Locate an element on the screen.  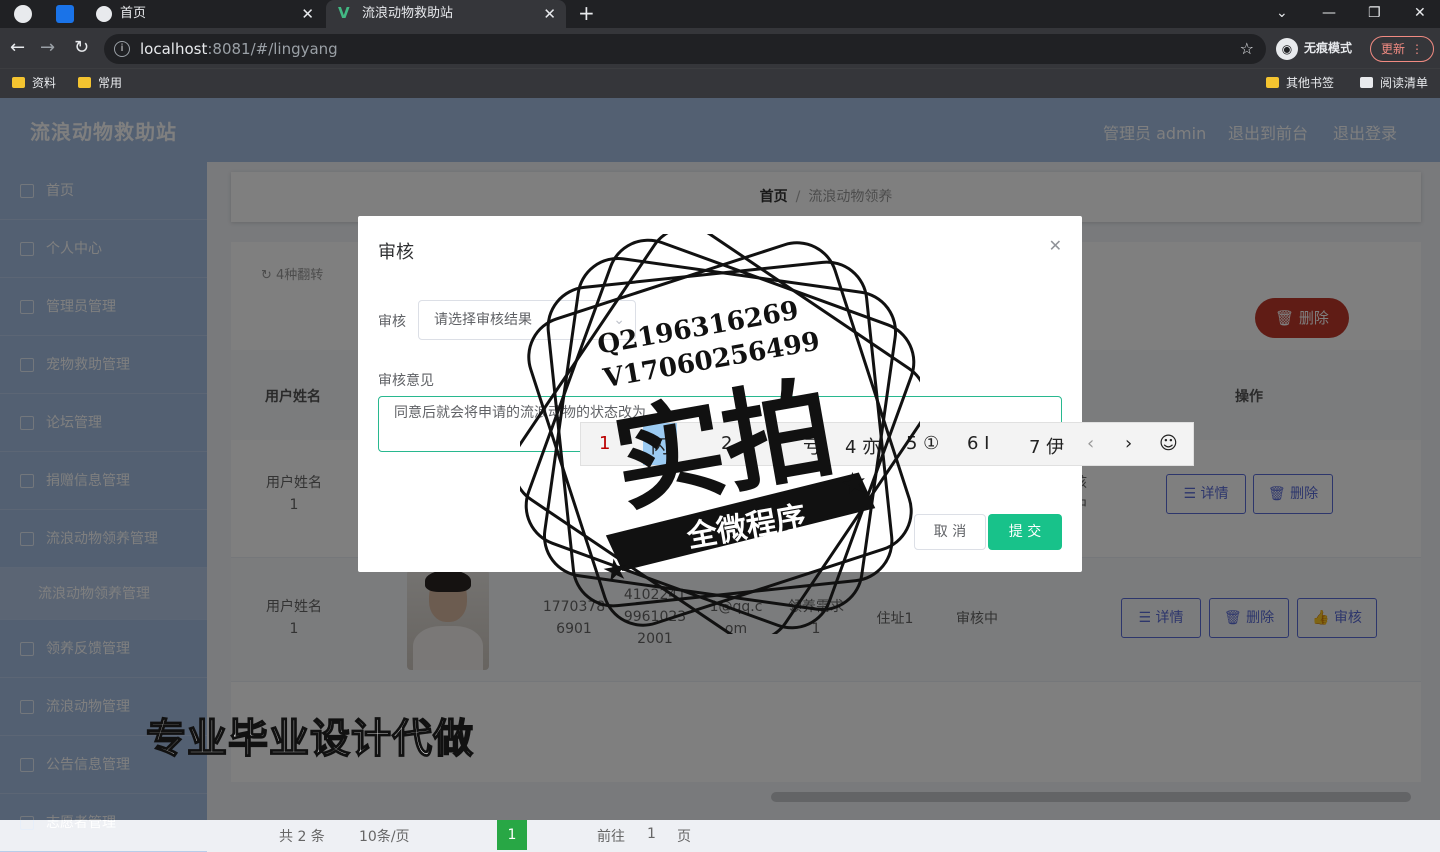
bookmark-folder: 其他书签 is located at coordinates (1299, 83).